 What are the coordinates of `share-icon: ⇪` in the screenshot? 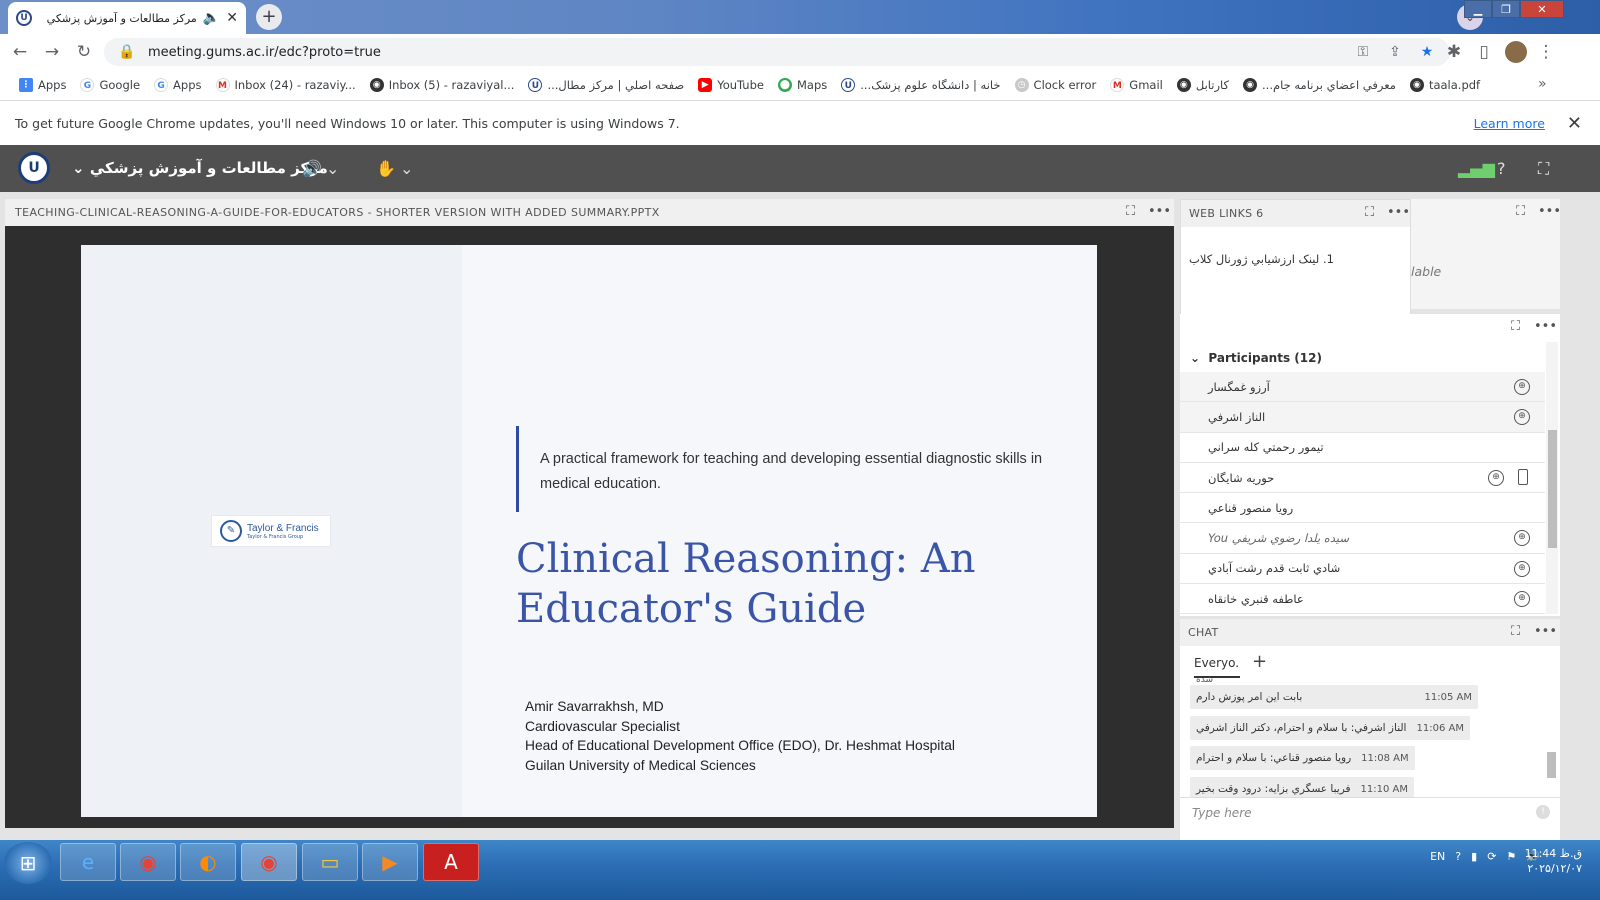 It's located at (1395, 52).